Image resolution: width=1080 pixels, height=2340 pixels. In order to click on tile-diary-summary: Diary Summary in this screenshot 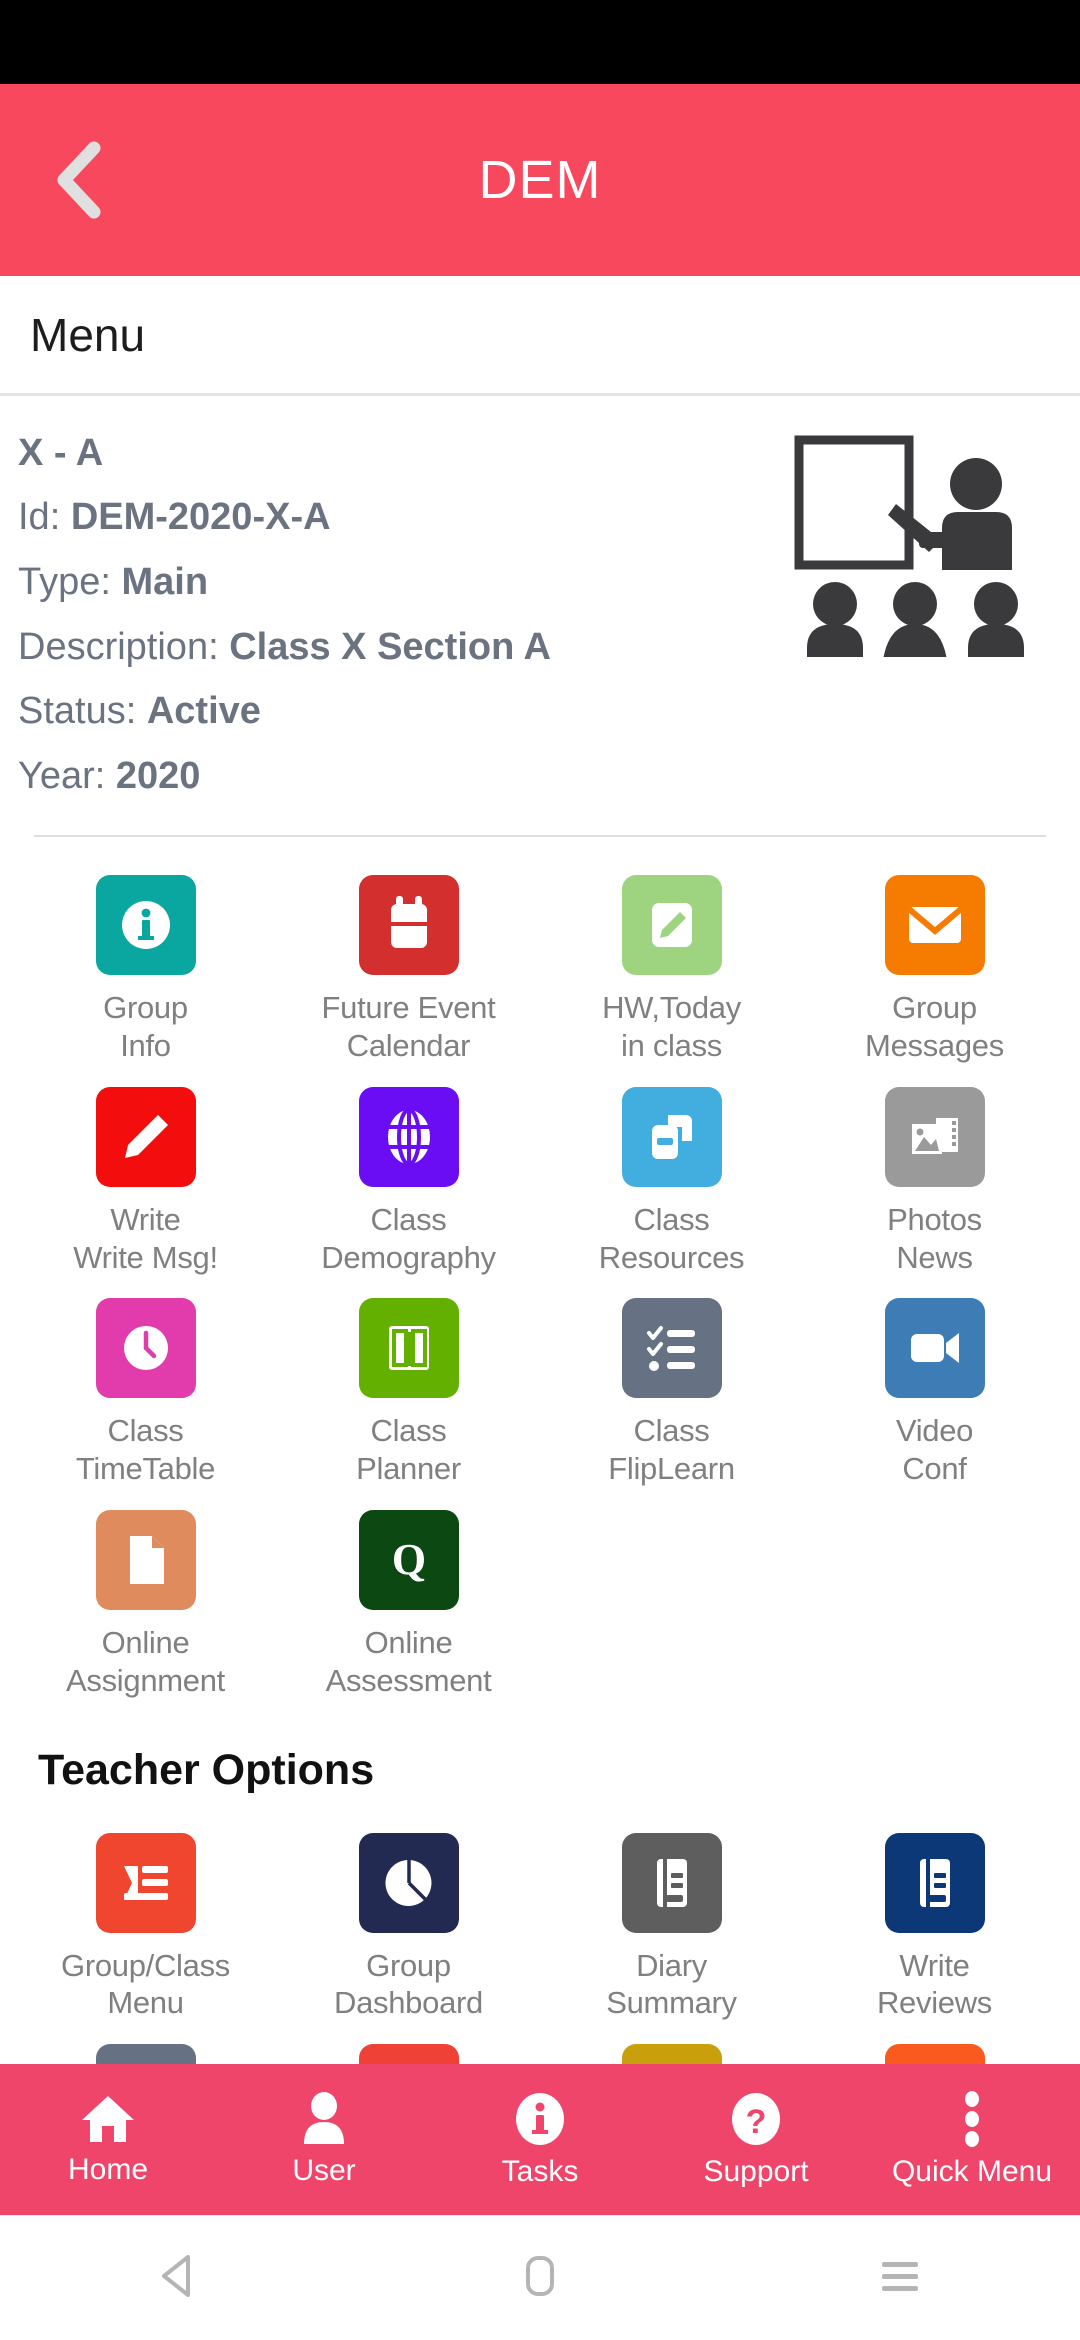, I will do `click(671, 1924)`.